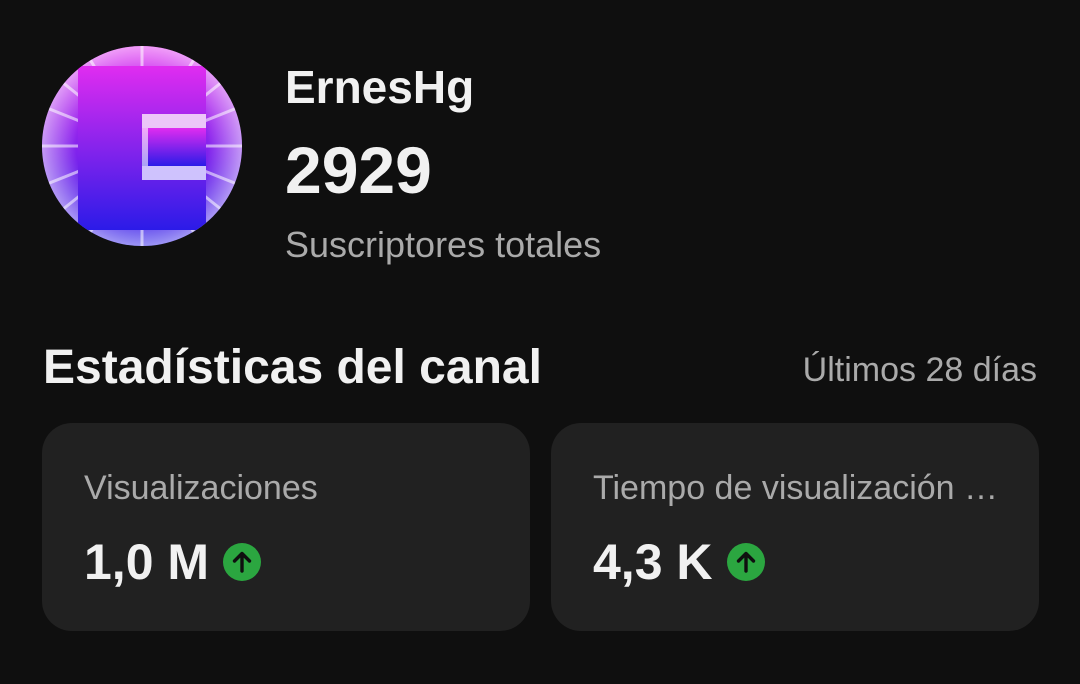  I want to click on channel-avatar, so click(142, 146).